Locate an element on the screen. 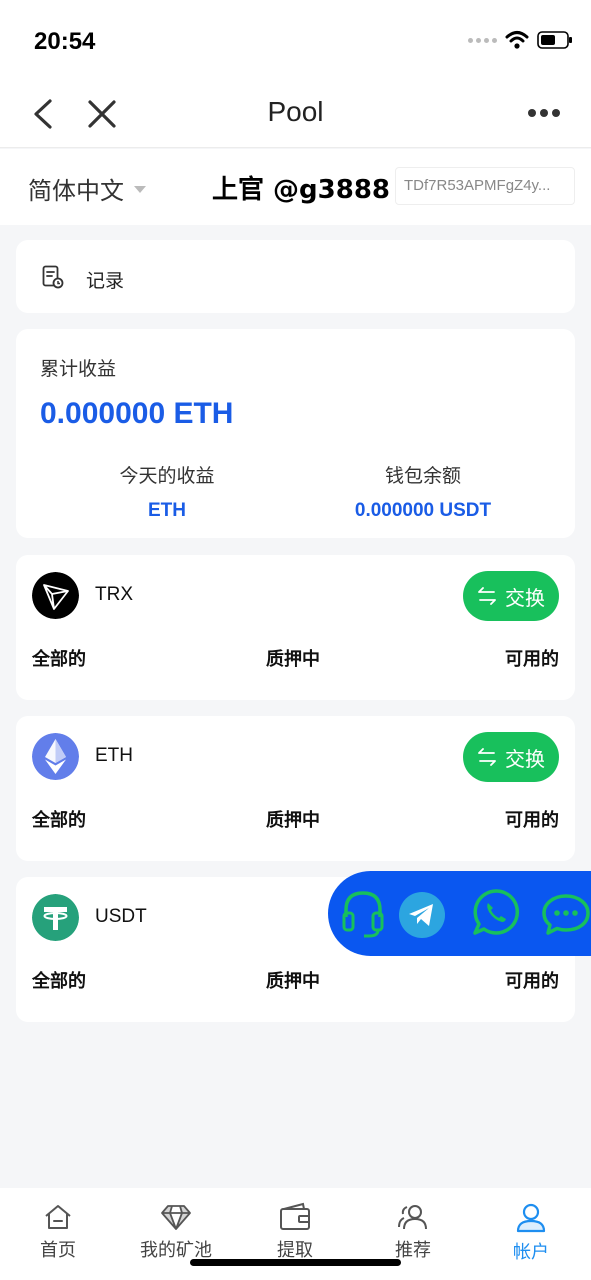 This screenshot has height=1280, width=591. chevron-down-icon is located at coordinates (140, 189).